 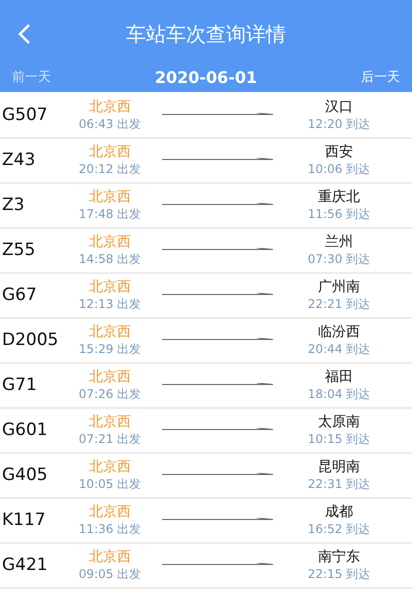 What do you see at coordinates (18, 160) in the screenshot?
I see `train-number: Z43` at bounding box center [18, 160].